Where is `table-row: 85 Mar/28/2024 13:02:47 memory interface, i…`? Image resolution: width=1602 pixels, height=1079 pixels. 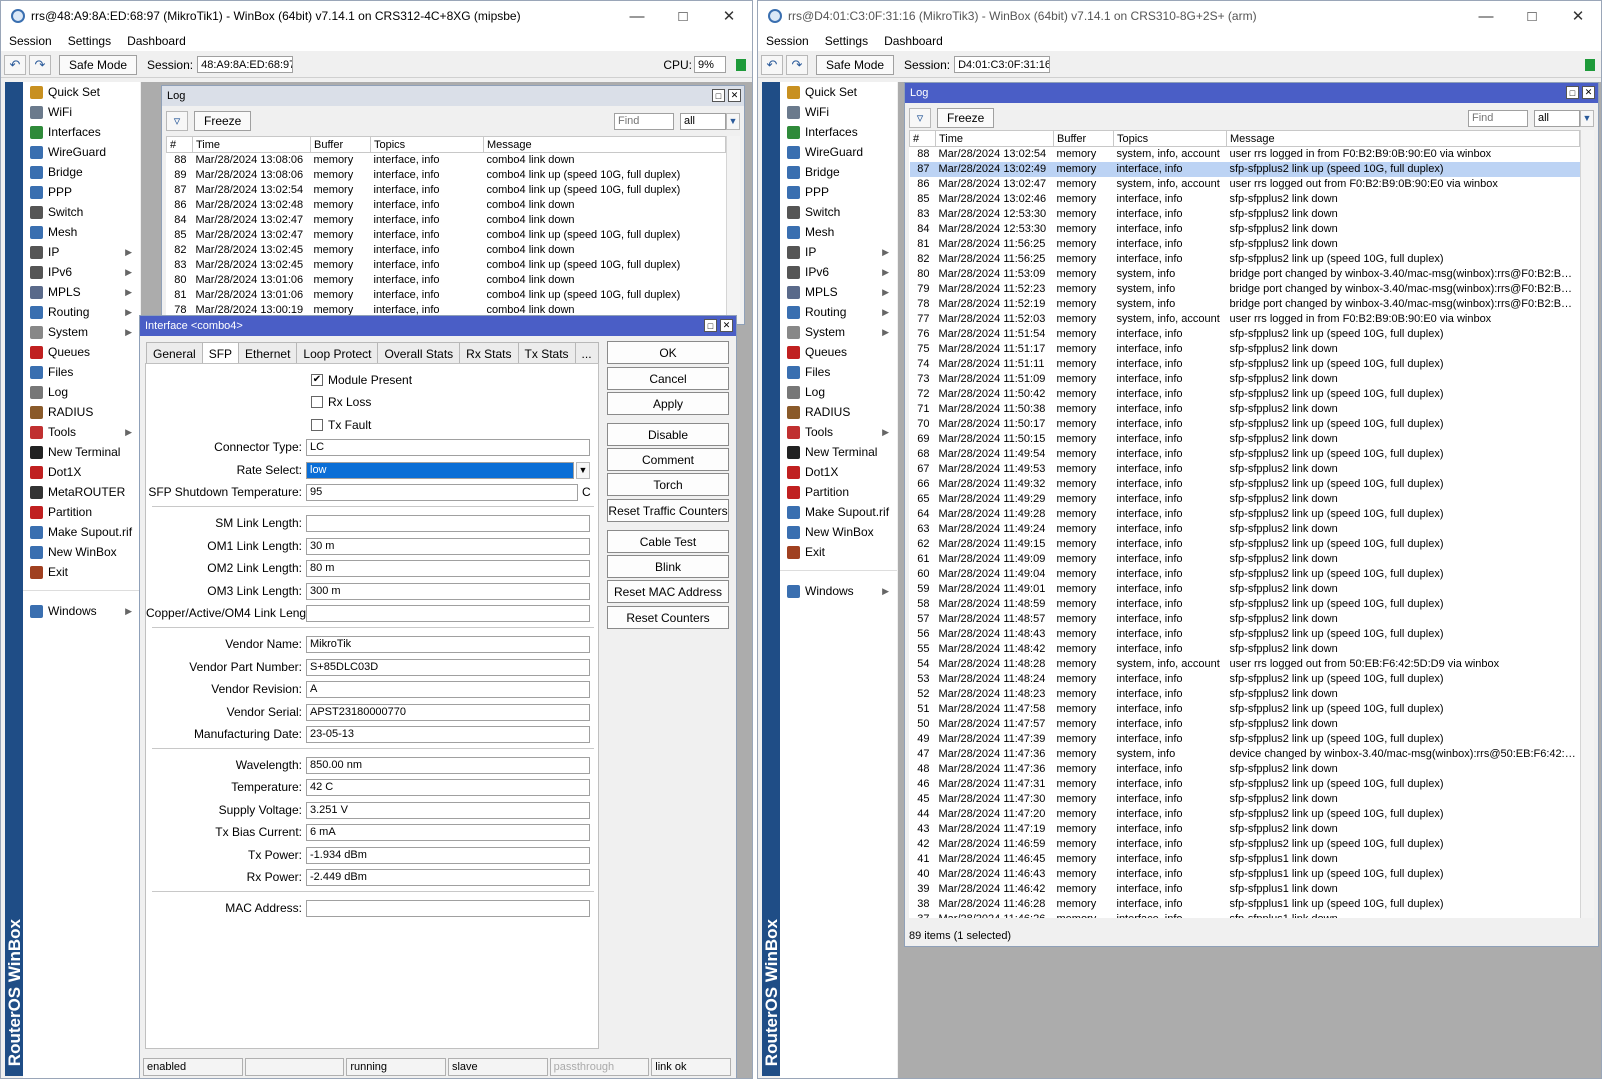 table-row: 85 Mar/28/2024 13:02:47 memory interface, i… is located at coordinates (446, 235).